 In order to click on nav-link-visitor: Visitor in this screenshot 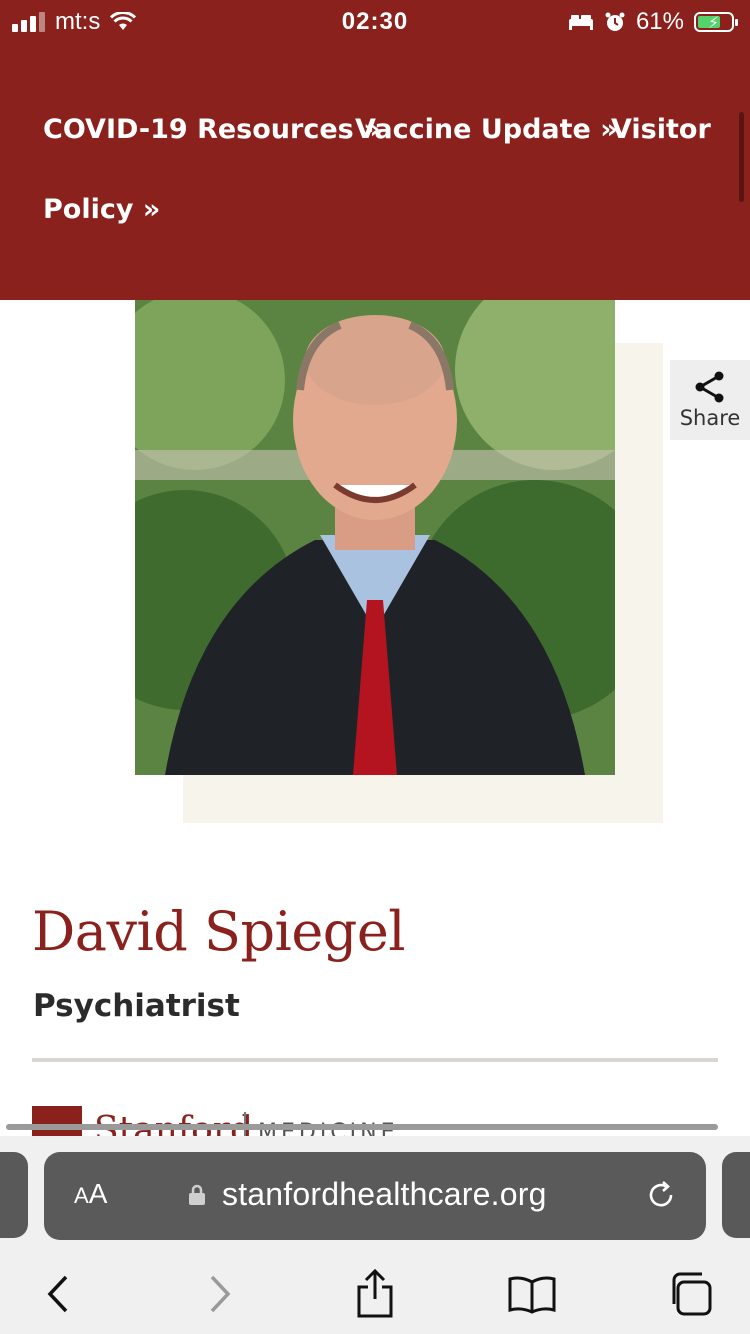, I will do `click(661, 129)`.